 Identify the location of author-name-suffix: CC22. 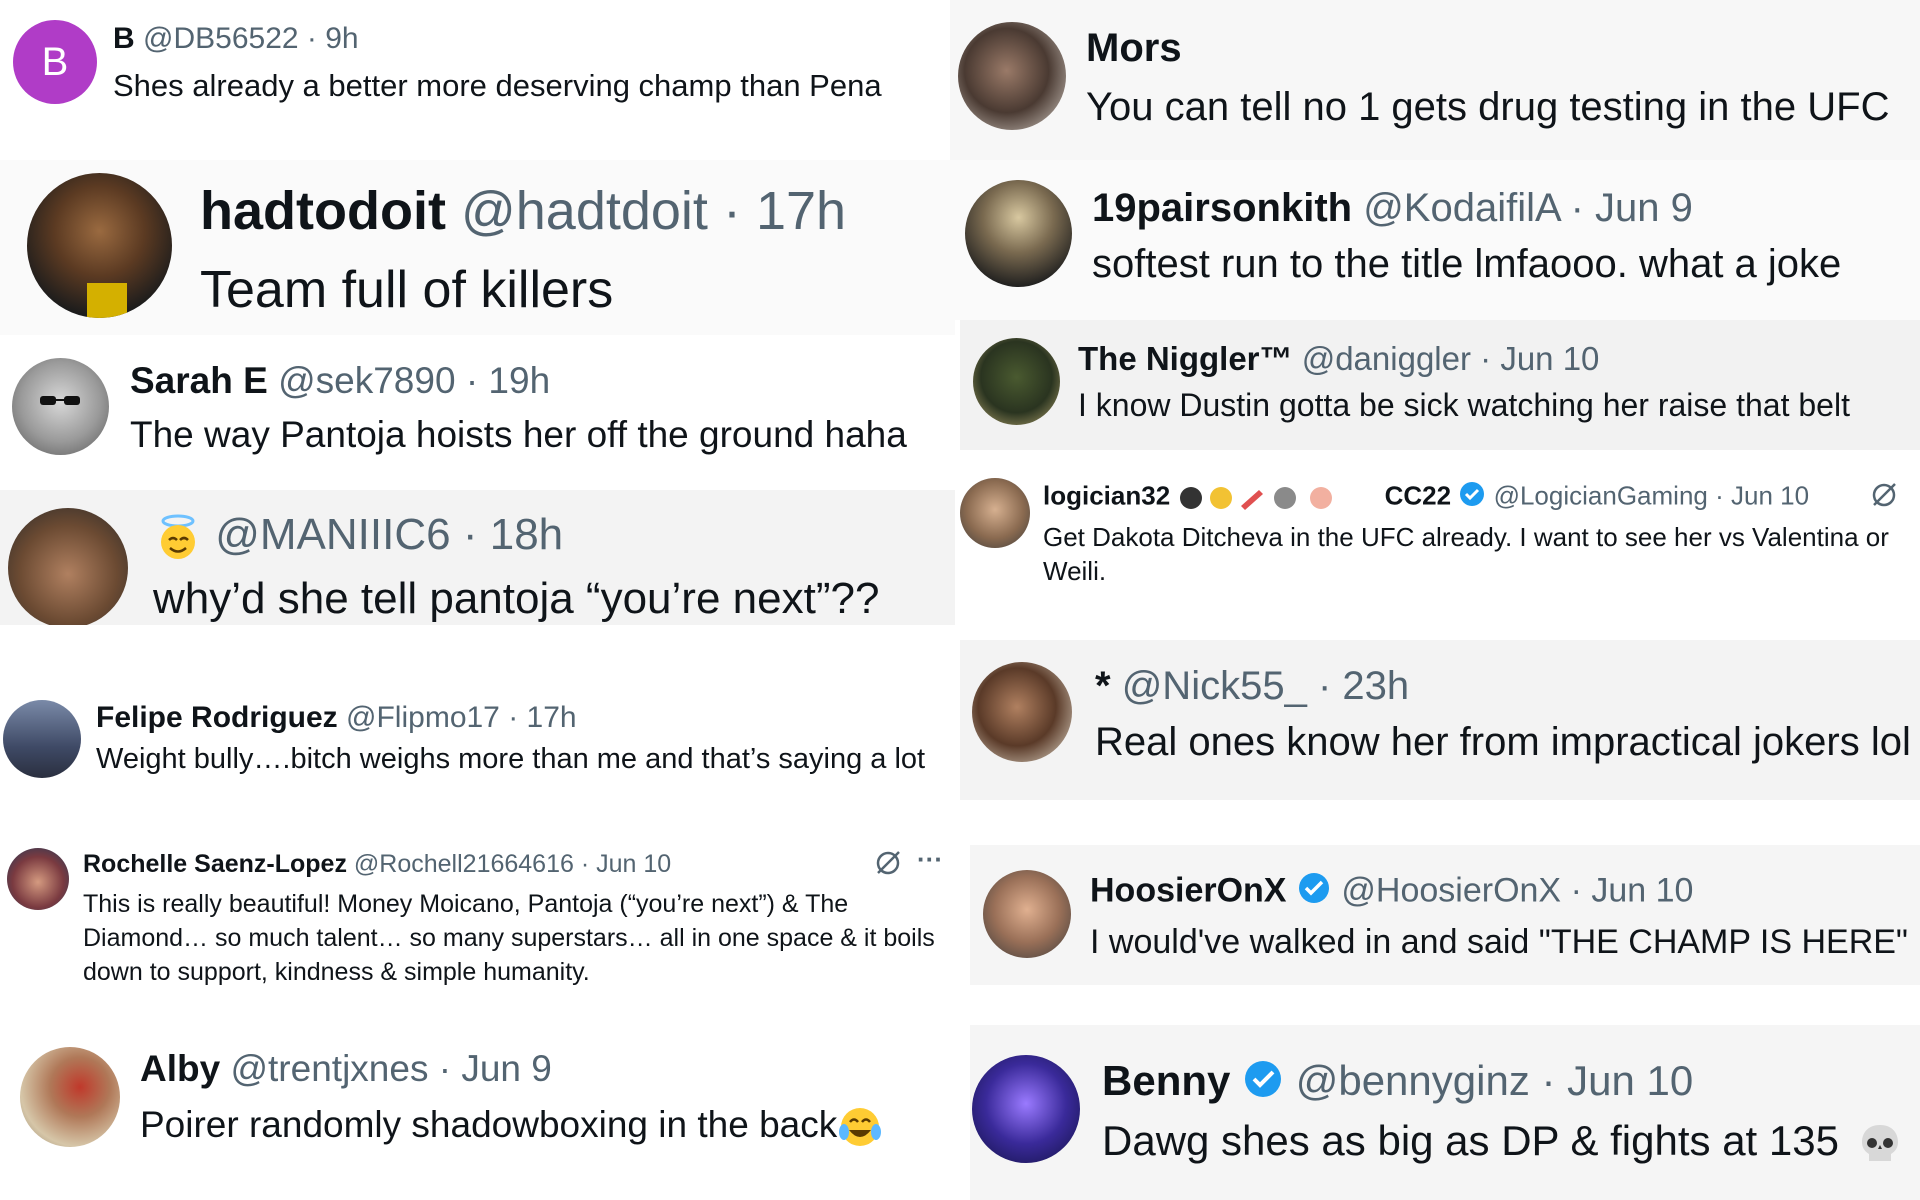
(1418, 495).